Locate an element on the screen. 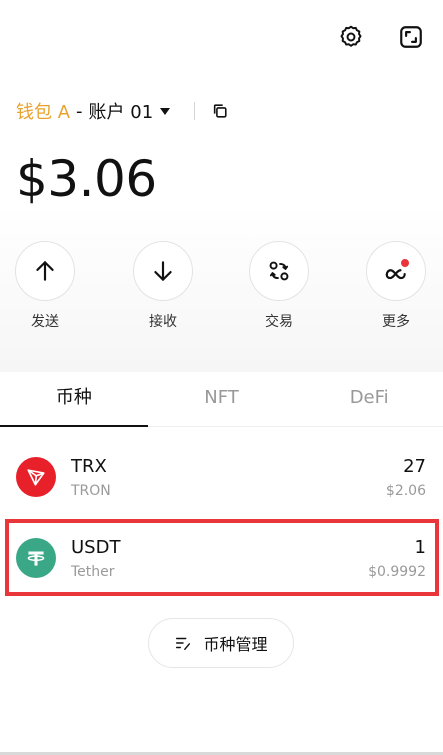  swap-button: 交易 is located at coordinates (279, 286).